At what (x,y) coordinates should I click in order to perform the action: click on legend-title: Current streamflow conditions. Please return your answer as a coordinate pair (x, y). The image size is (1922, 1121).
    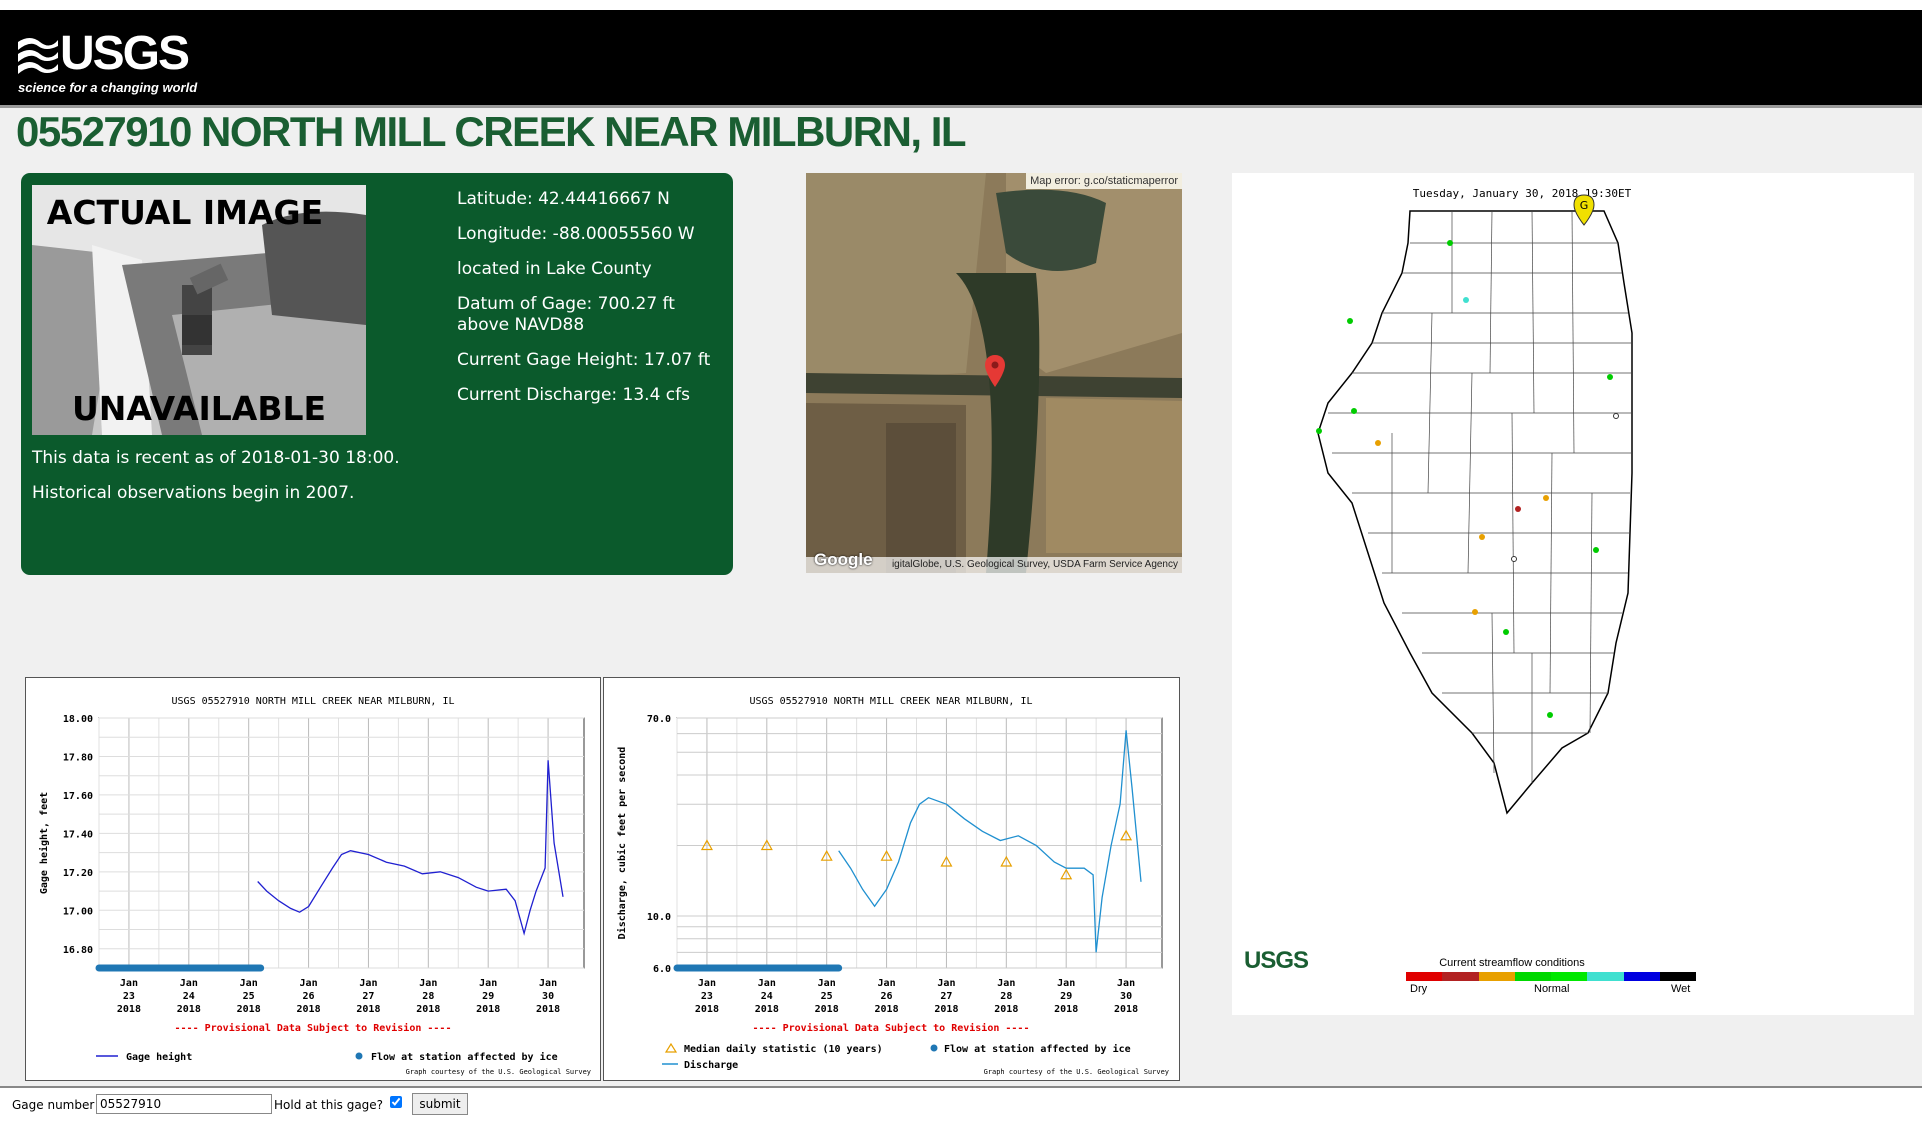
    Looking at the image, I should click on (1512, 963).